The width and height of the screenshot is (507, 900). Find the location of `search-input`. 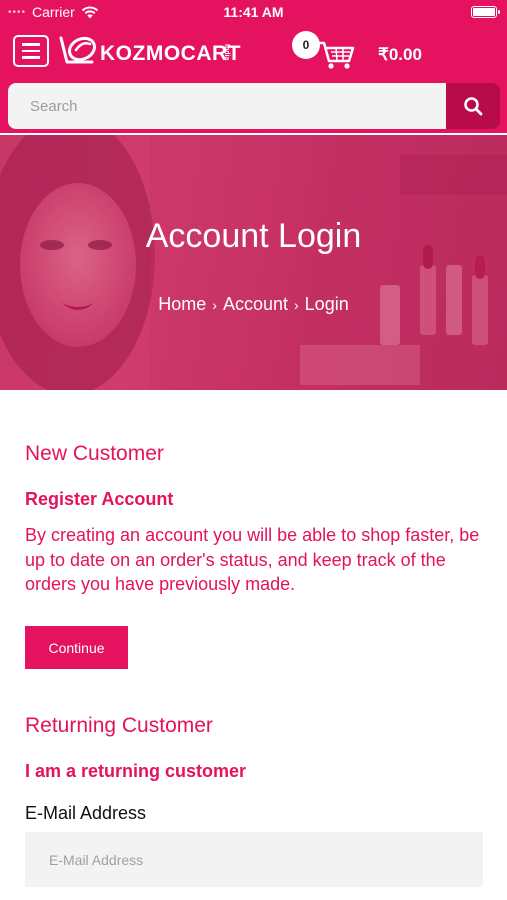

search-input is located at coordinates (227, 106).